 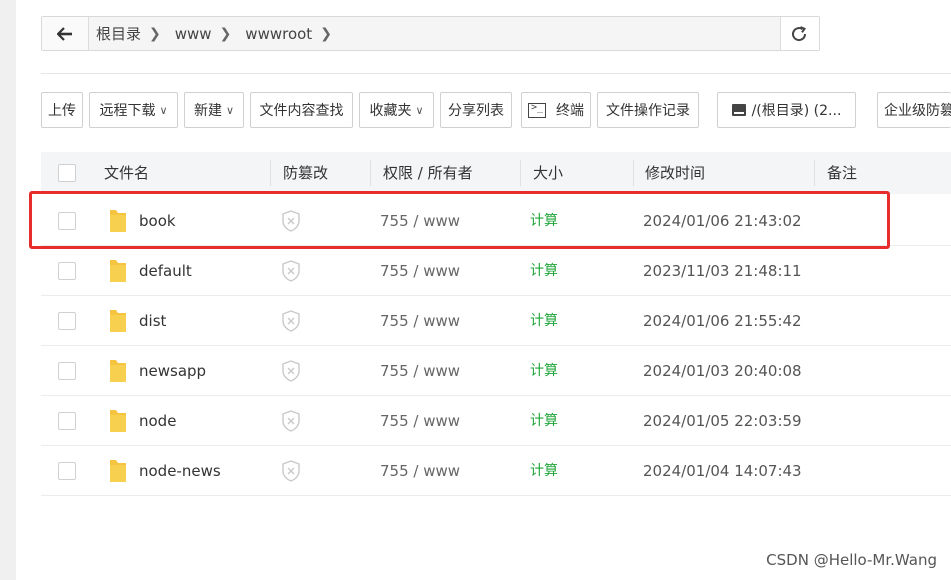 What do you see at coordinates (496, 271) in the screenshot?
I see `table-row: default 755 / www 计算 2023/11/03 21:48:11` at bounding box center [496, 271].